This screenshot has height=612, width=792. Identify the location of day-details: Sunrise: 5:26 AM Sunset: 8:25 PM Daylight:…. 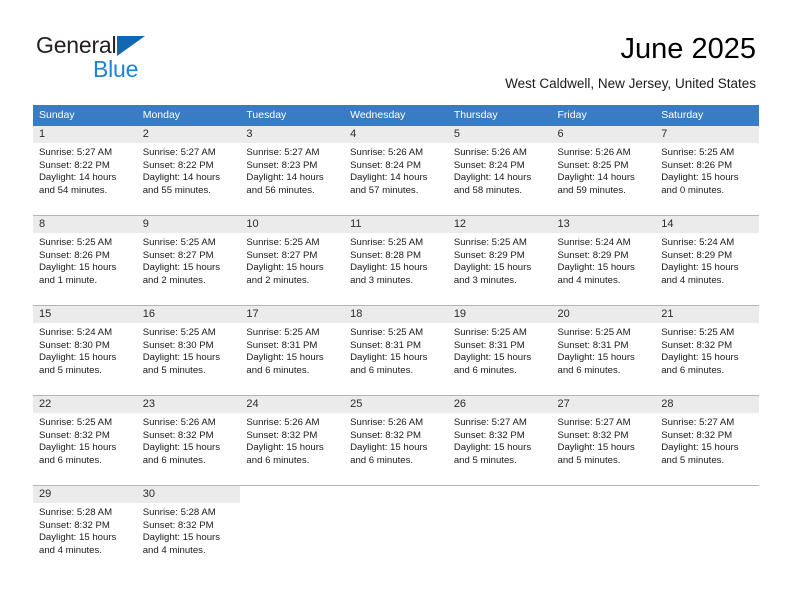
(604, 170).